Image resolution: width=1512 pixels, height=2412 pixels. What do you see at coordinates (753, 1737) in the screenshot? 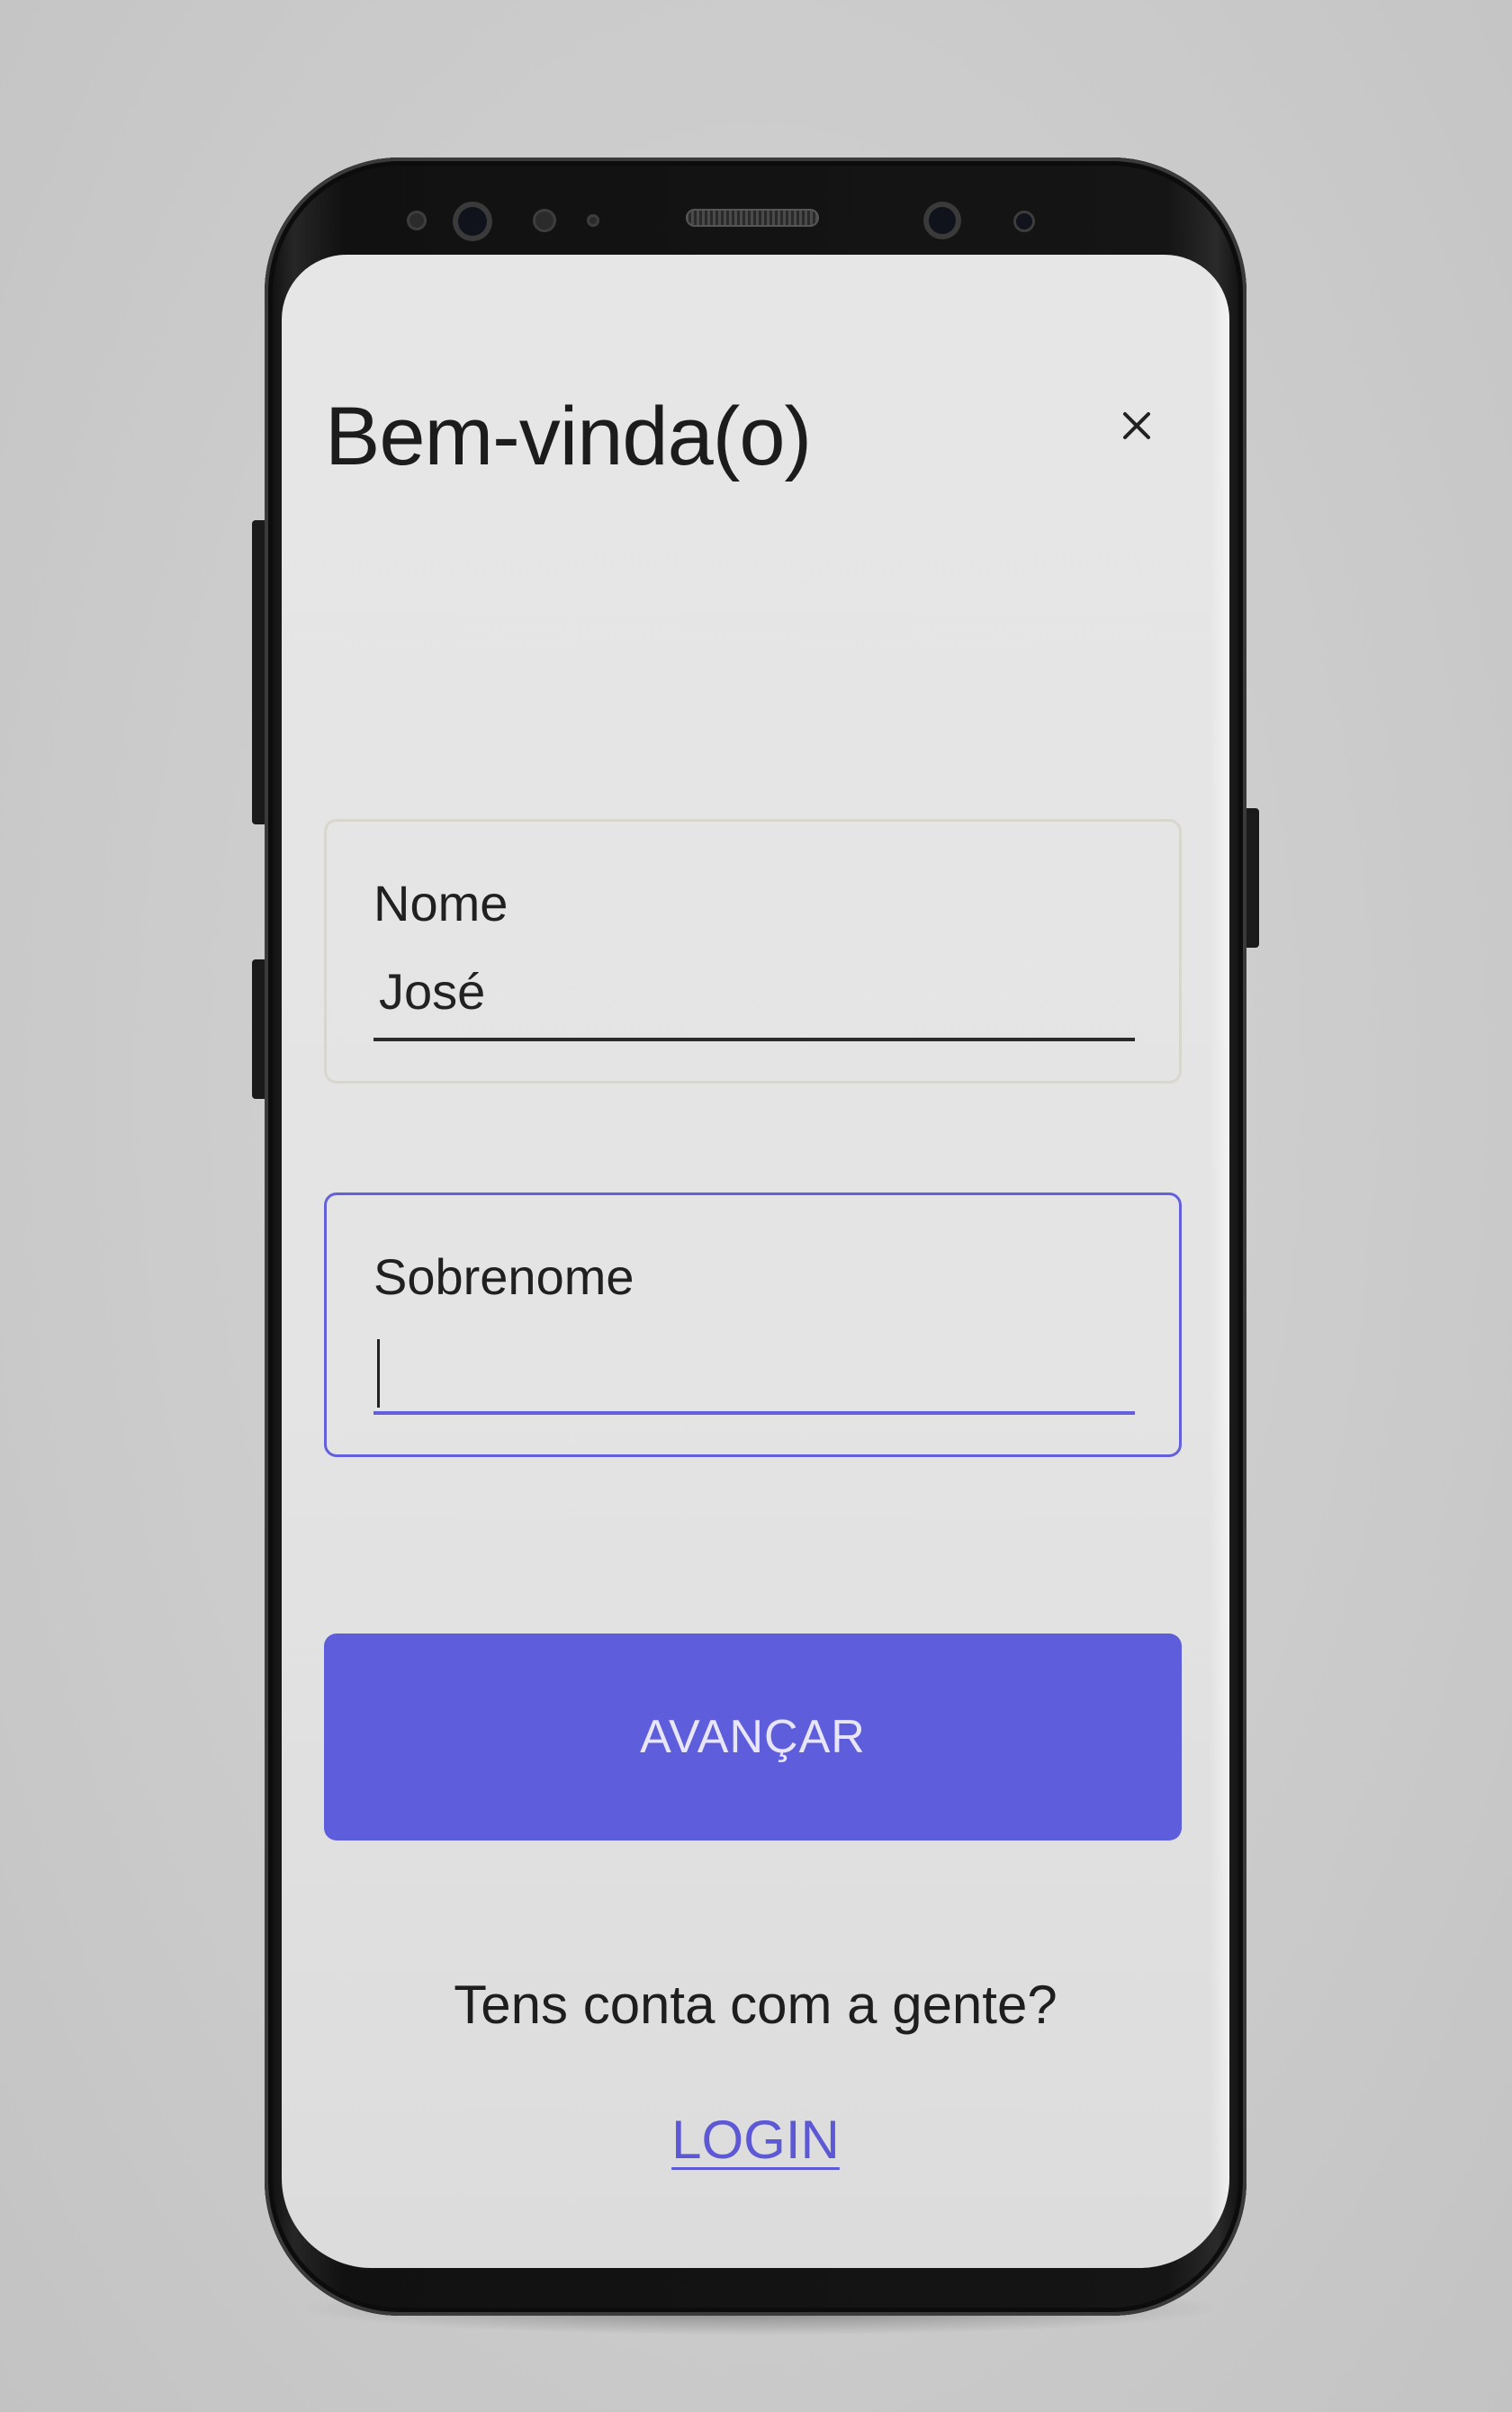
I see `next-button: AVANÇAR` at bounding box center [753, 1737].